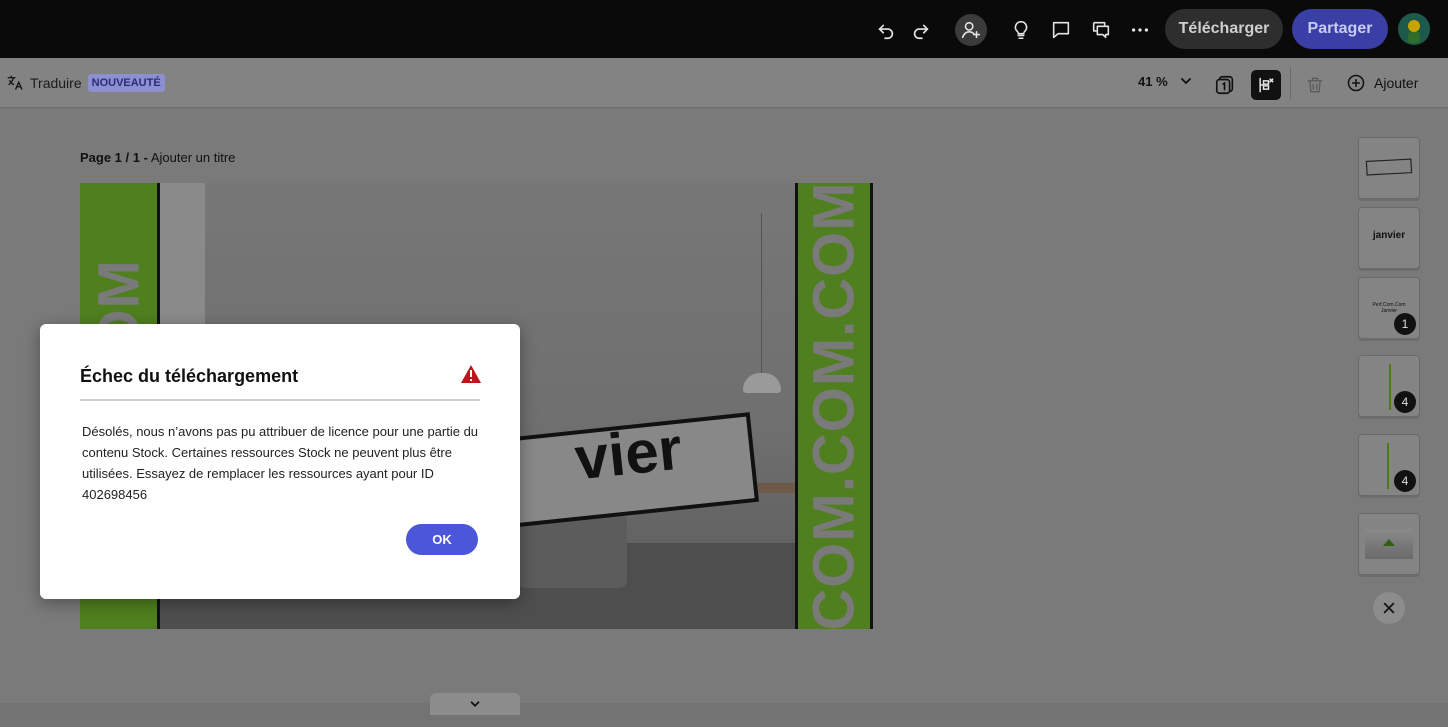 Image resolution: width=1448 pixels, height=727 pixels. I want to click on collapse-tab, so click(475, 704).